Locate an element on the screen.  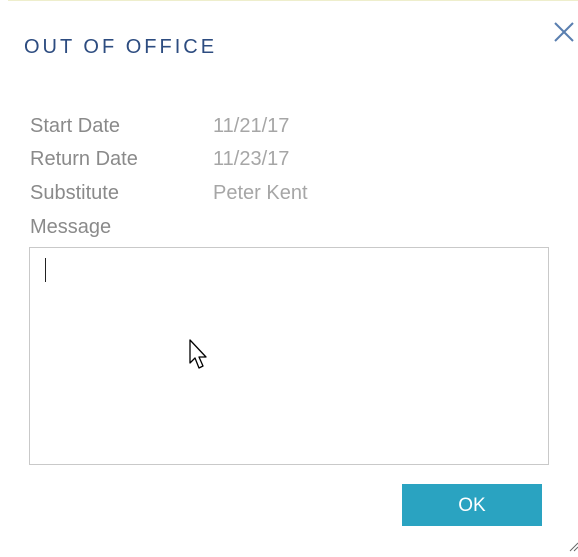
return-date-value: 11/23/17 is located at coordinates (251, 159).